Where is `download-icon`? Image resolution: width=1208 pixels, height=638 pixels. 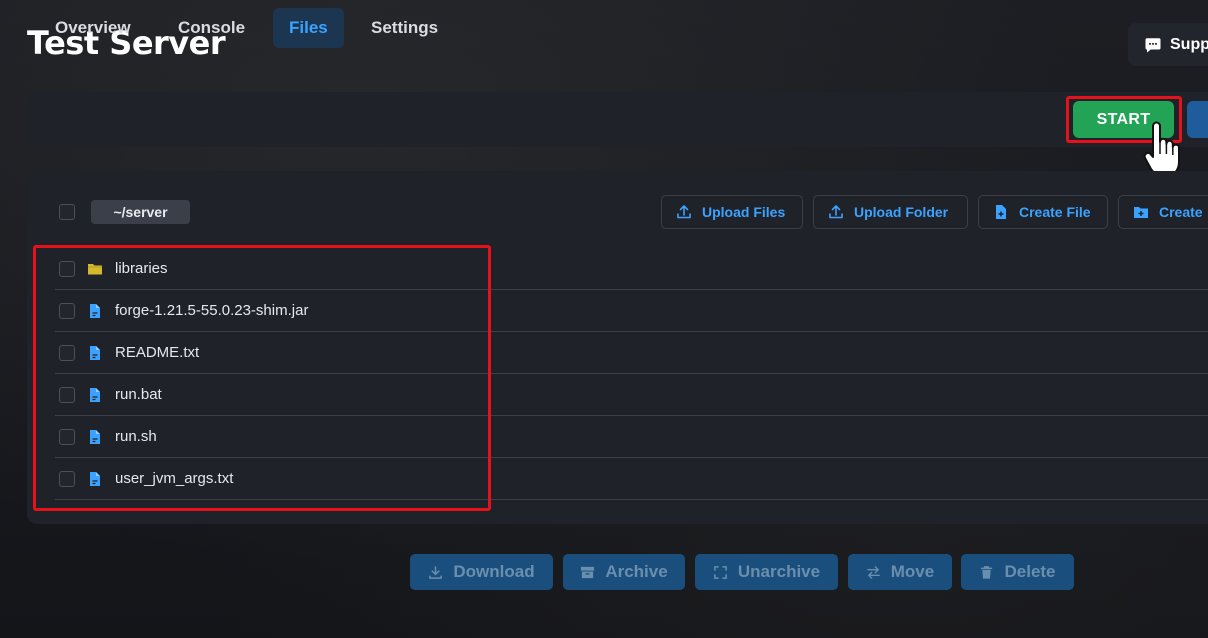
download-icon is located at coordinates (436, 572).